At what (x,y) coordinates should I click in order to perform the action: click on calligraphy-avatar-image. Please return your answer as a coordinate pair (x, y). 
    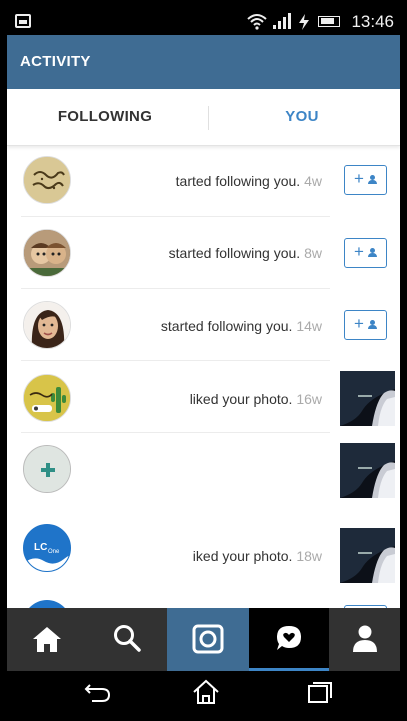
    Looking at the image, I should click on (47, 180).